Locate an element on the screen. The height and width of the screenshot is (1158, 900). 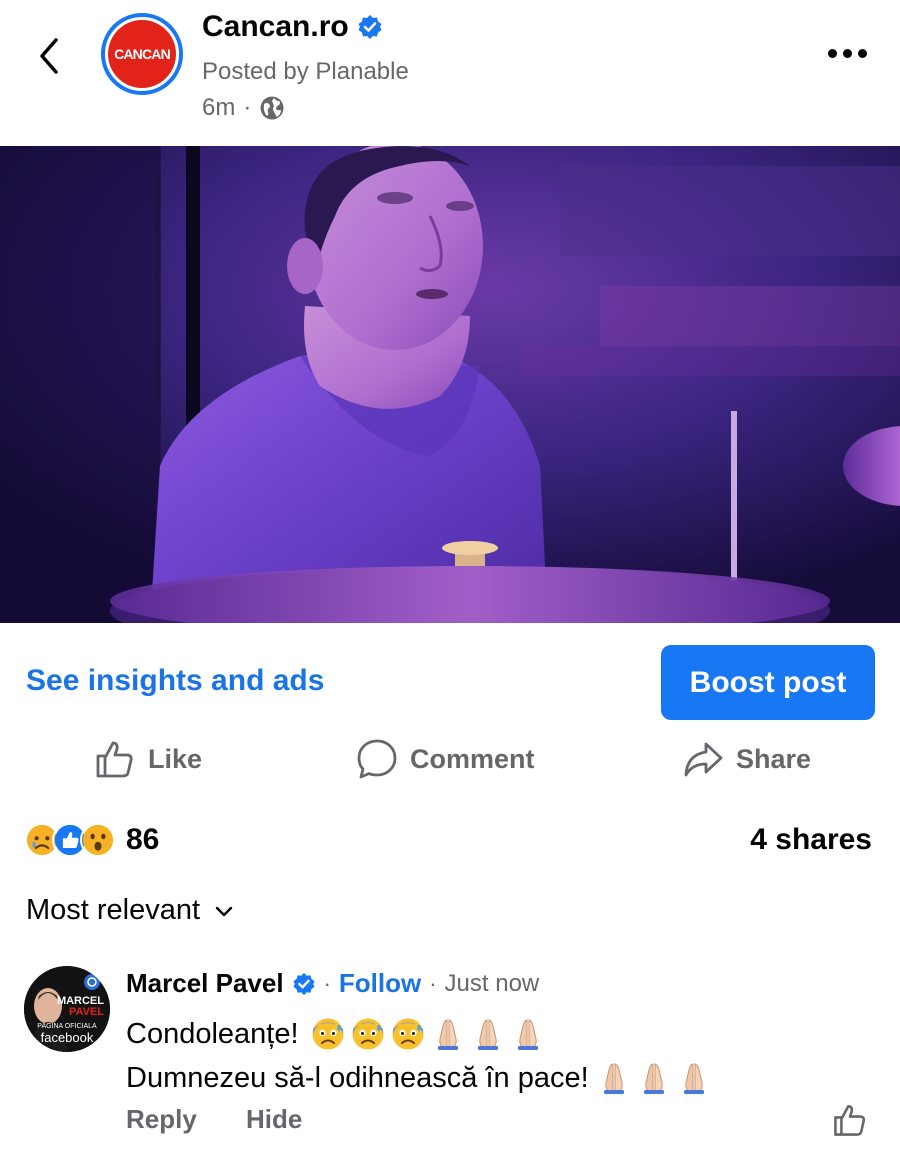
reaction-summary: 86 is located at coordinates (91, 840).